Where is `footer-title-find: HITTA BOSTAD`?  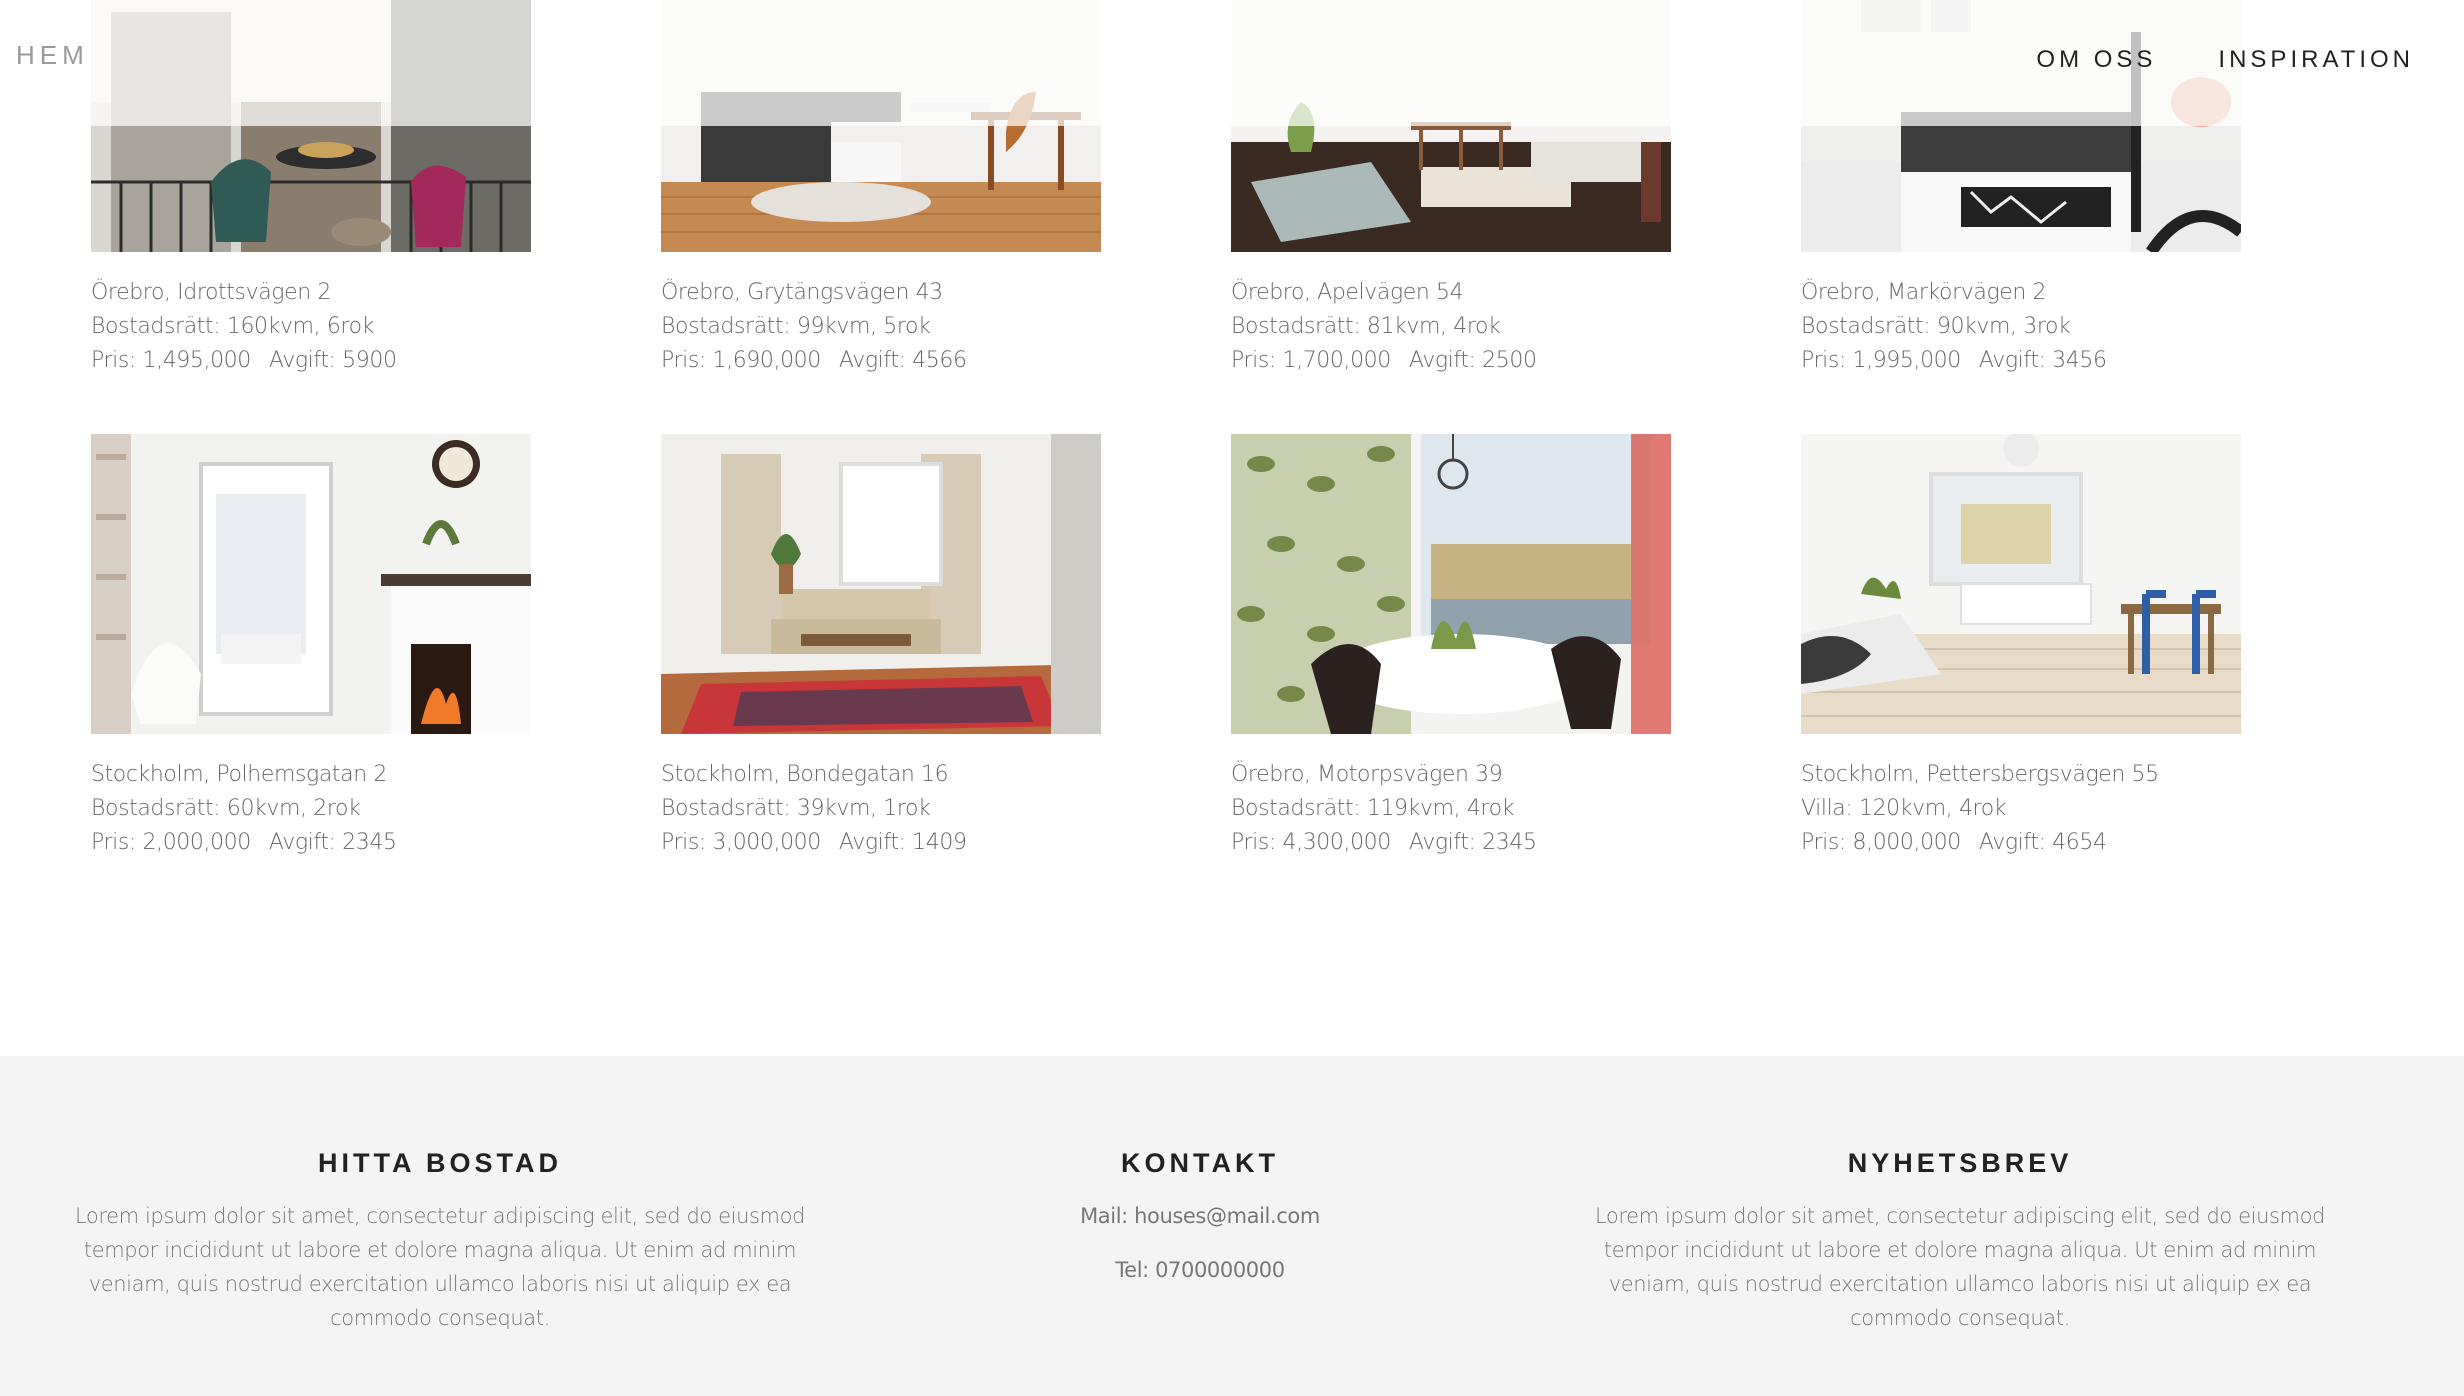
footer-title-find: HITTA BOSTAD is located at coordinates (440, 1163).